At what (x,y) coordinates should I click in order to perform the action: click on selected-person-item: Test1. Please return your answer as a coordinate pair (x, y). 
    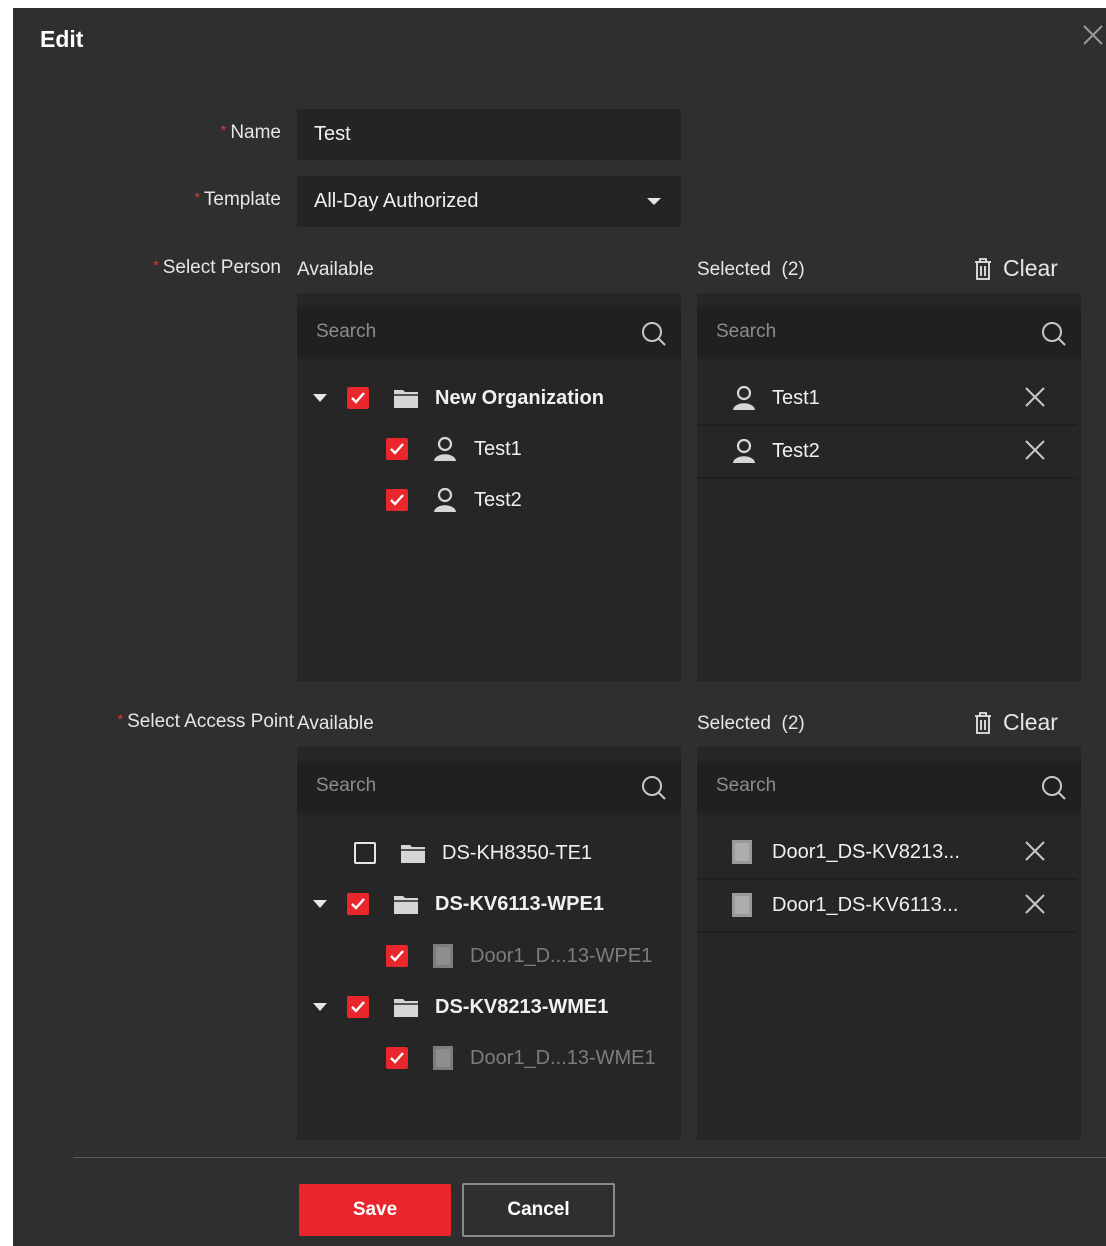
    Looking at the image, I should click on (887, 399).